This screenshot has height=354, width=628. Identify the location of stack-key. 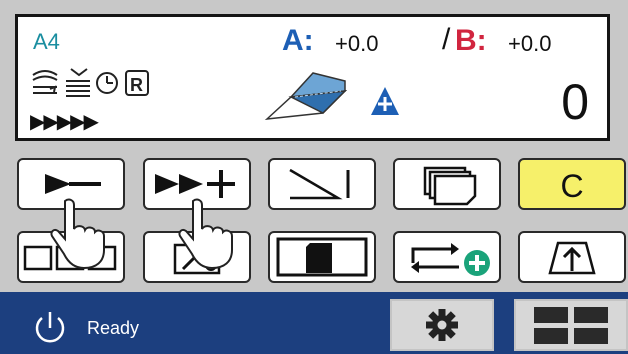
(447, 184).